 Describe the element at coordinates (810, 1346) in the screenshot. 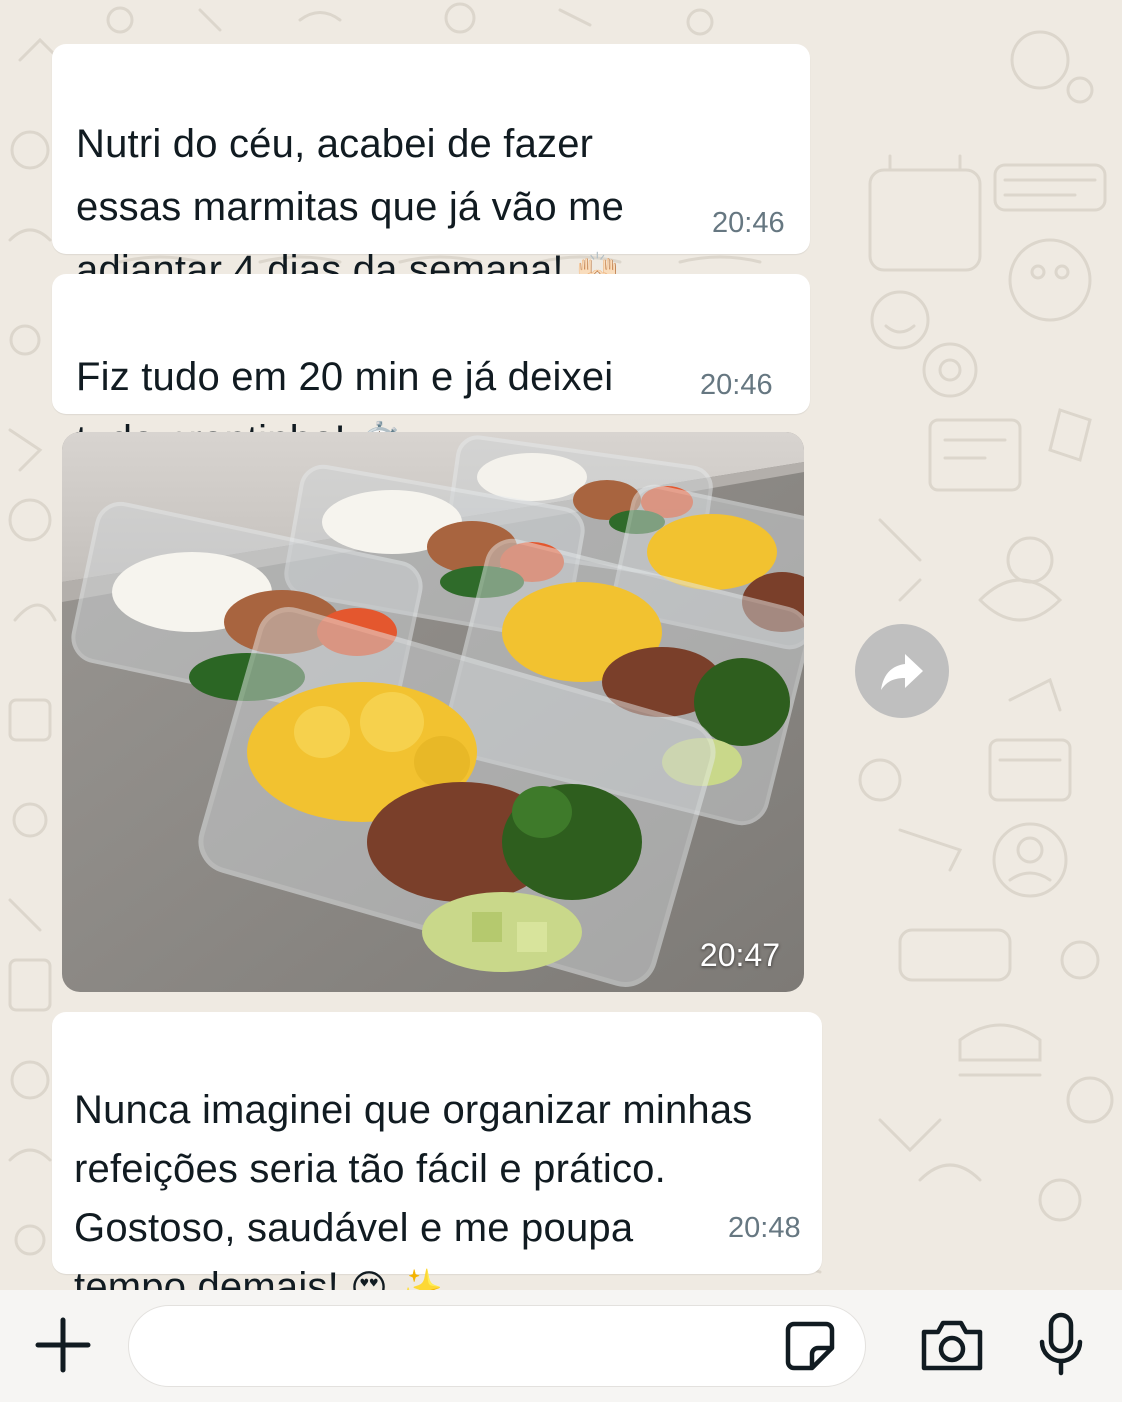

I see `sticker-icon` at that location.